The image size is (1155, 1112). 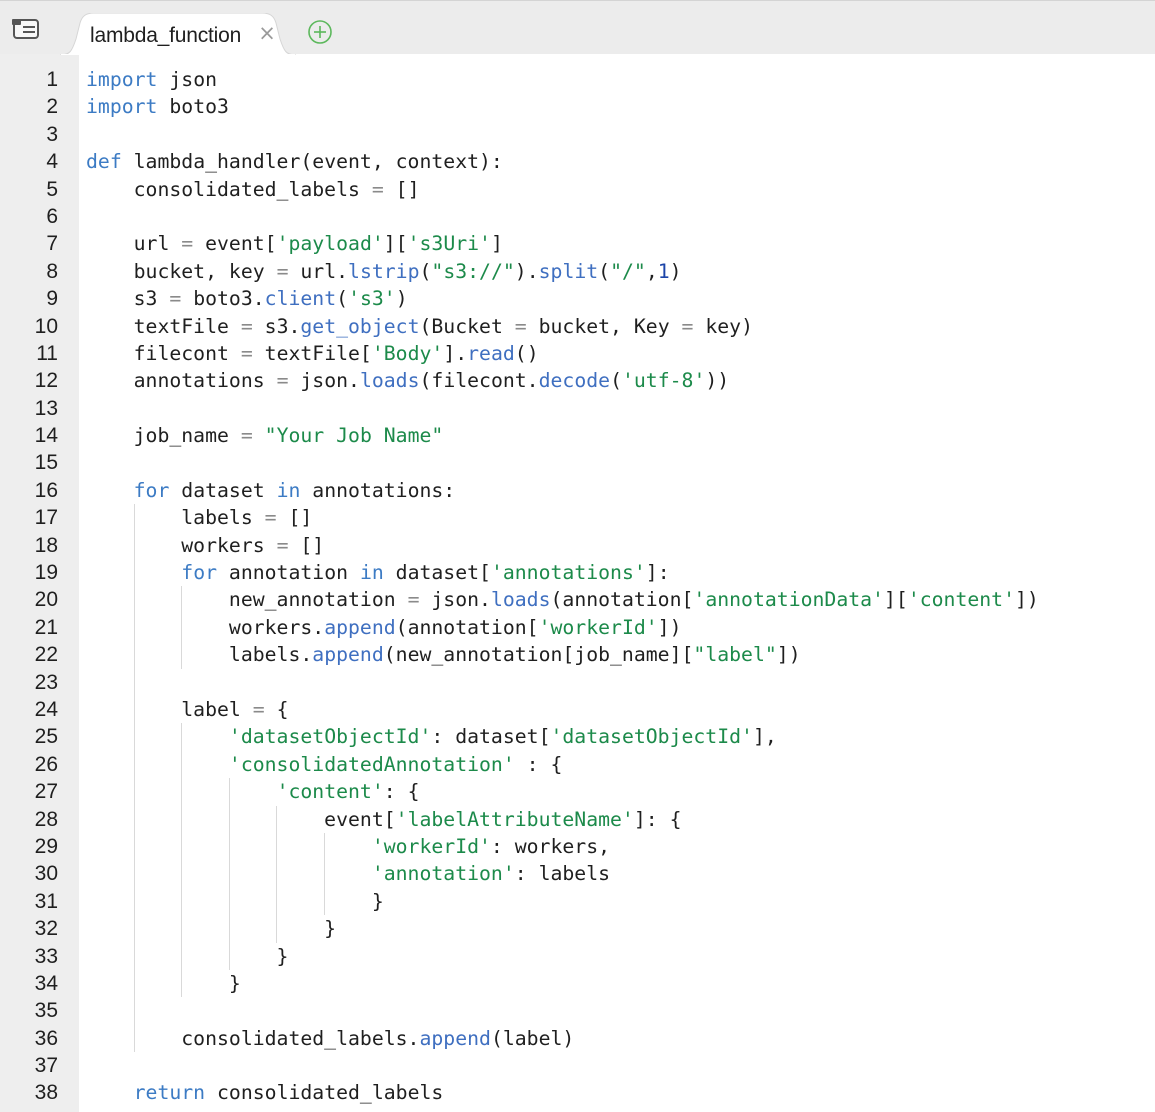 What do you see at coordinates (267, 33) in the screenshot?
I see `close-icon: ×` at bounding box center [267, 33].